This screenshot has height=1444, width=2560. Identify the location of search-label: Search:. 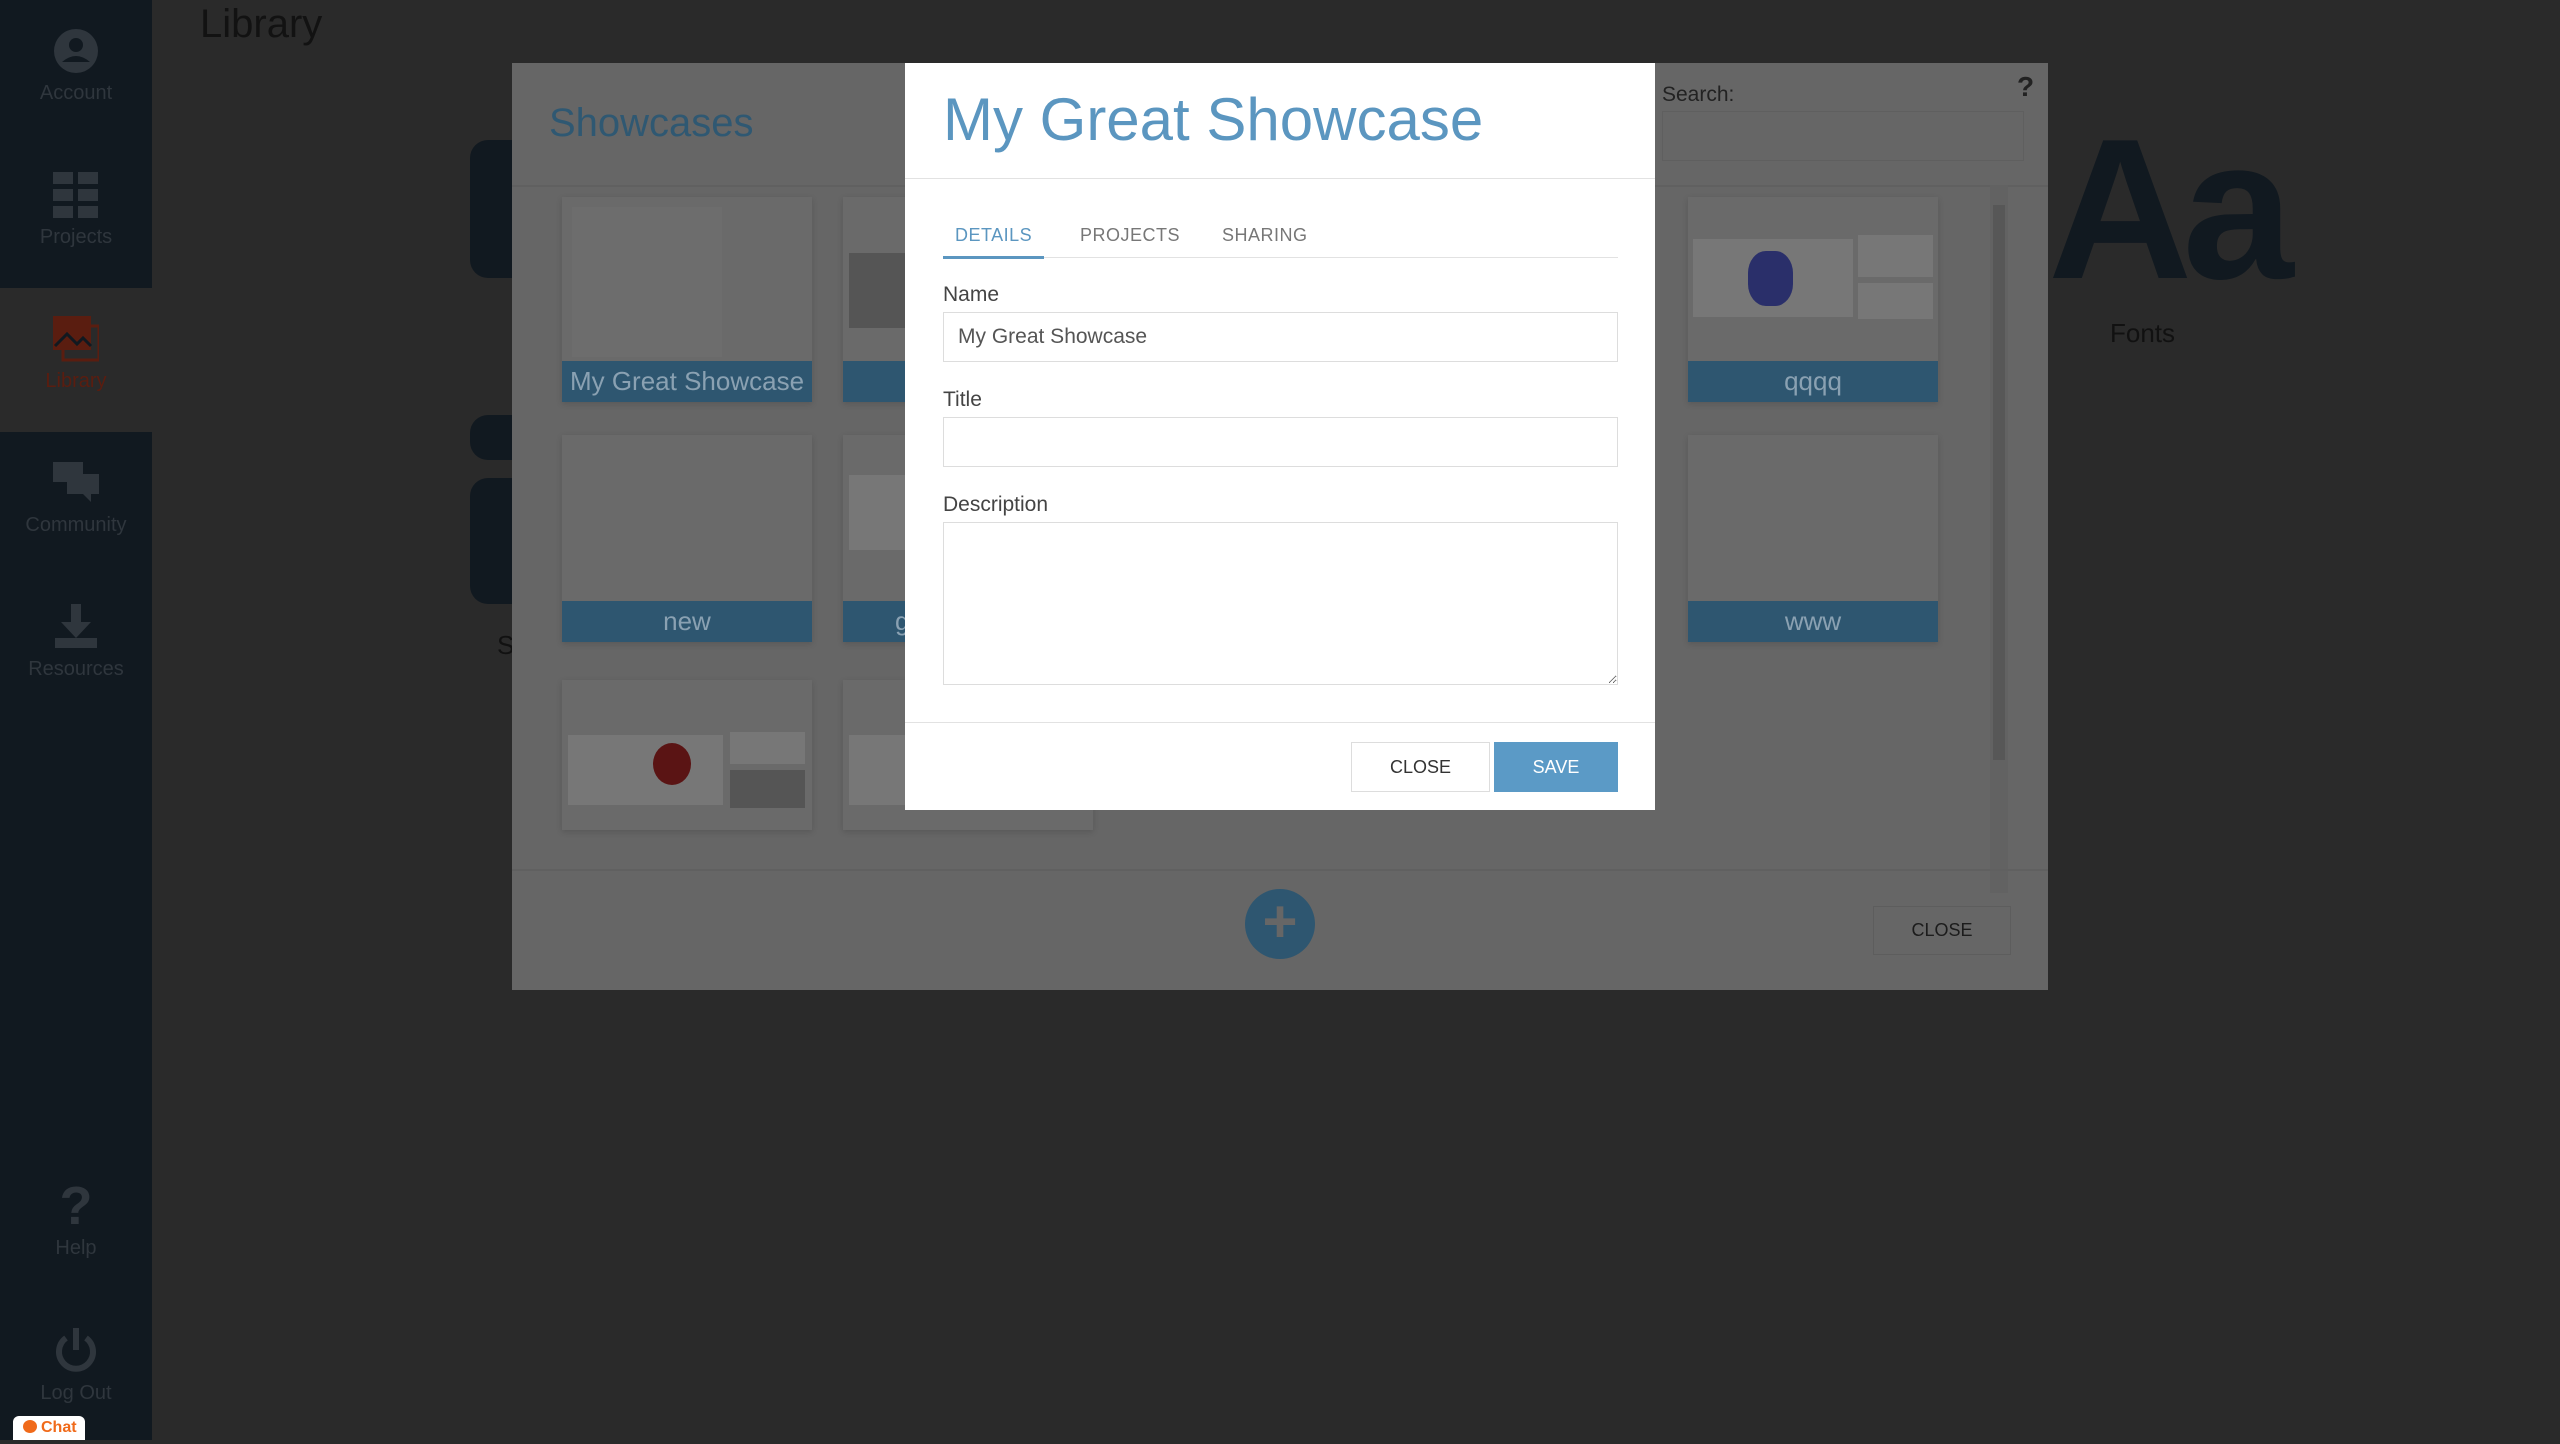
(1698, 94).